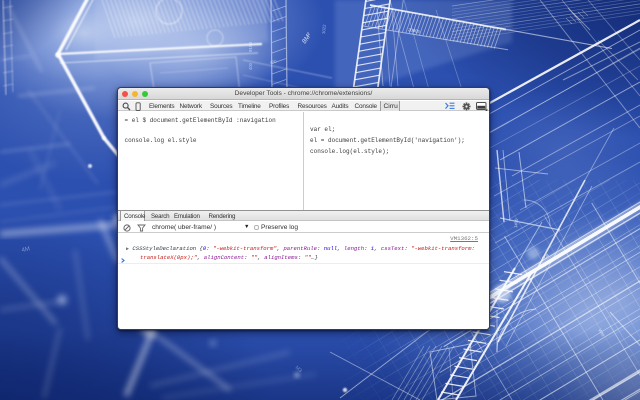  I want to click on svg-text: 3022, so click(324, 29).